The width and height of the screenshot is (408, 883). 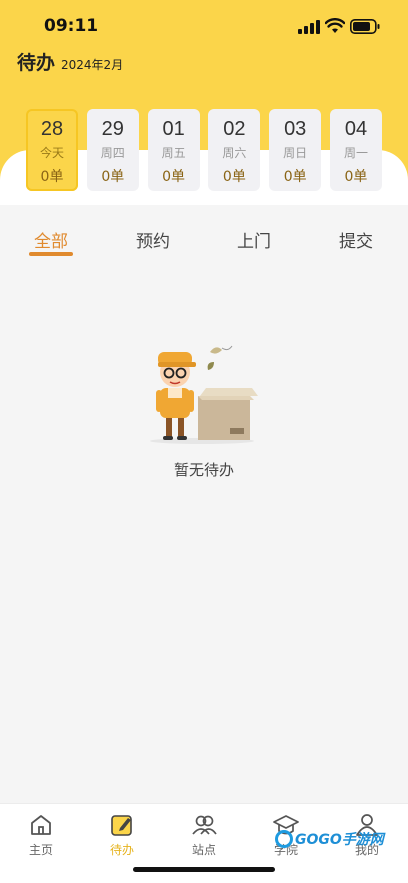 I want to click on station-icon, so click(x=204, y=825).